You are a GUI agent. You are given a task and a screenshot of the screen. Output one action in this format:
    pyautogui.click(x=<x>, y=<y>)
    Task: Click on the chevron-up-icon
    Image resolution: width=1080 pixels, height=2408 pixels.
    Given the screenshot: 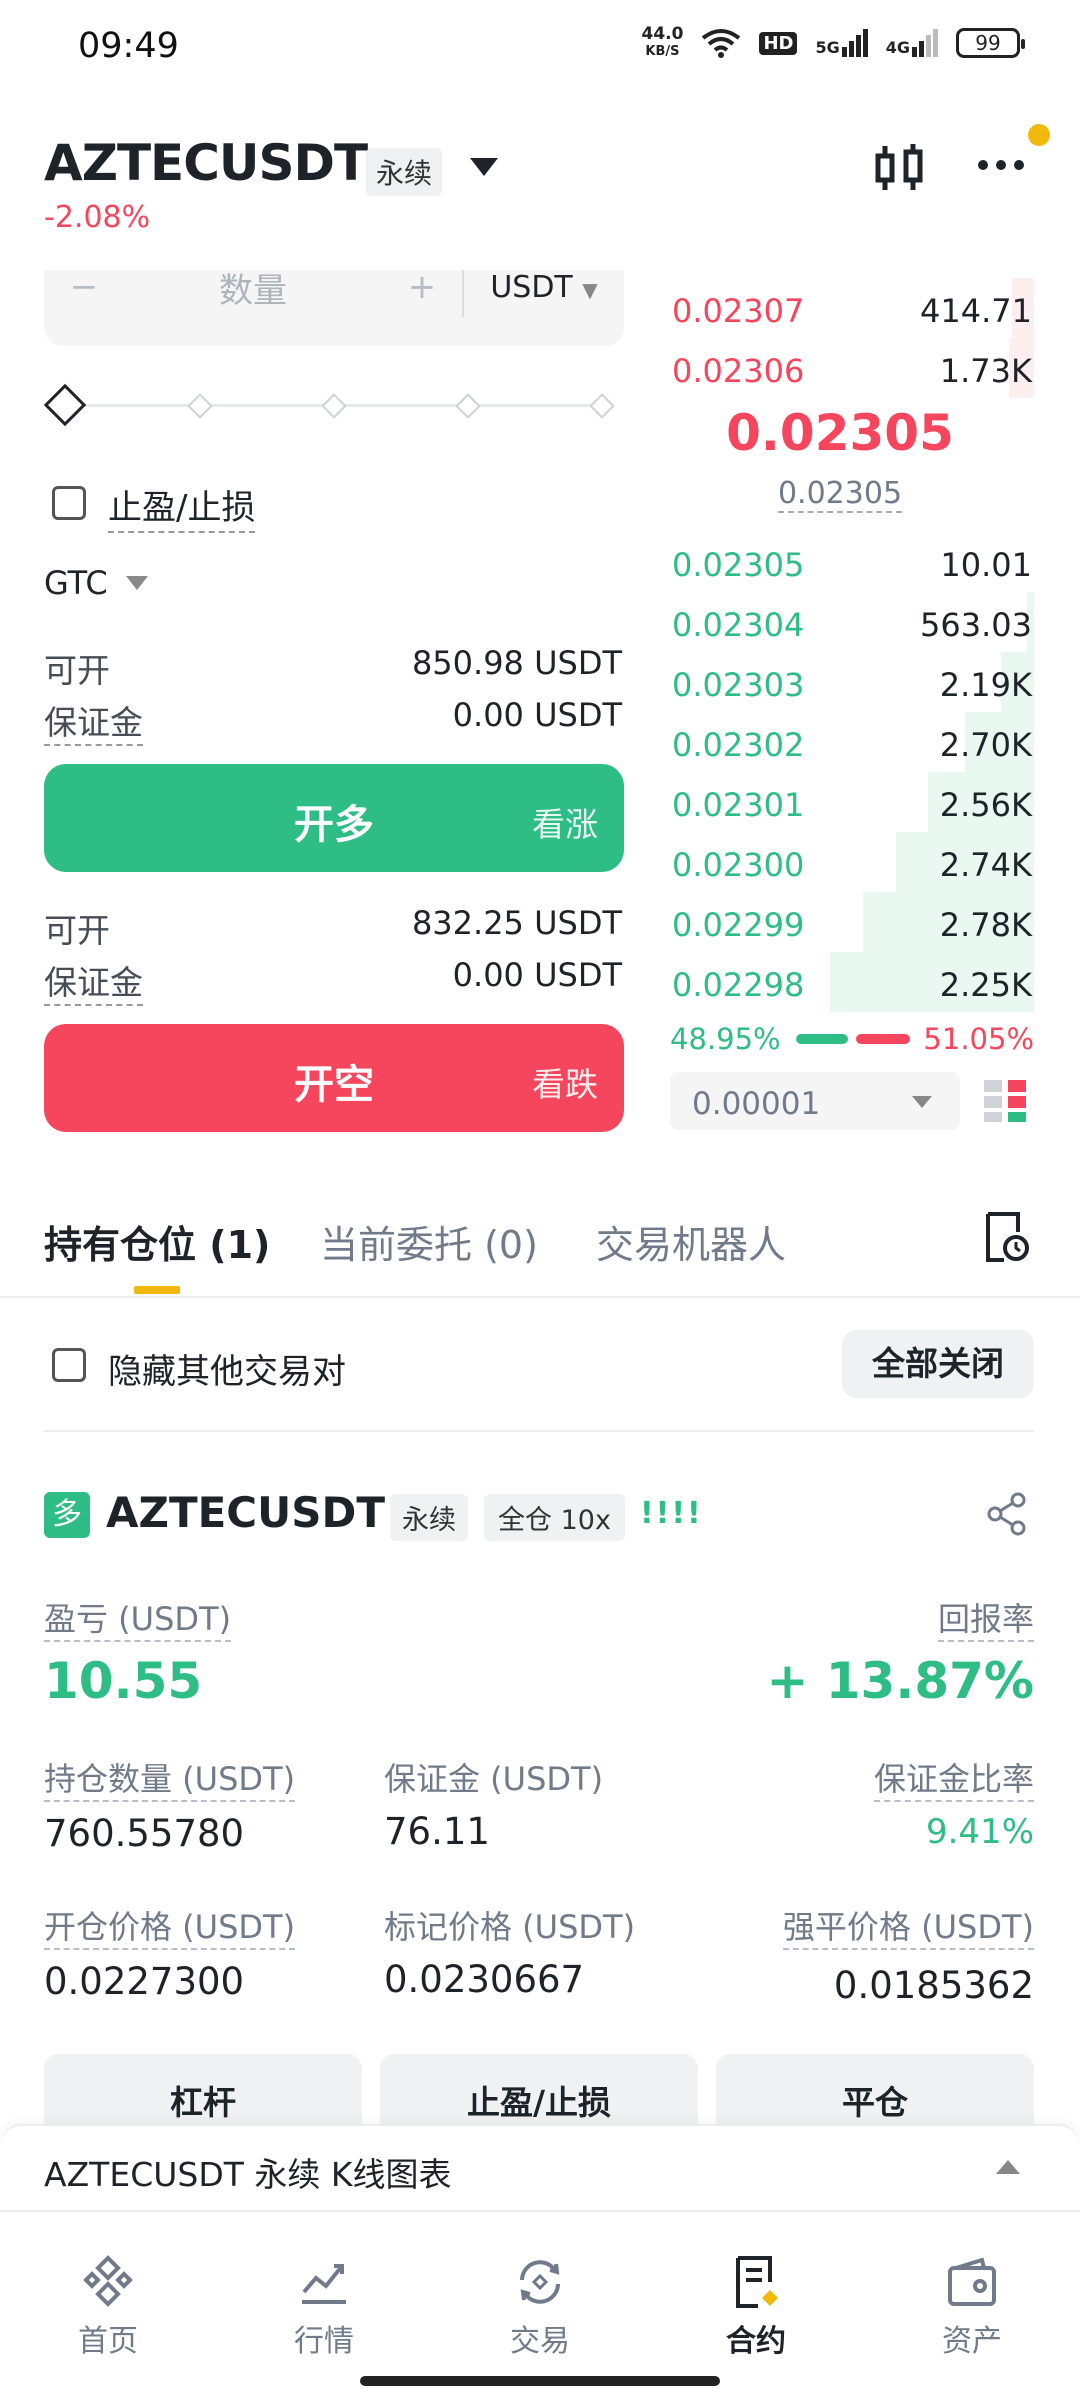 What is the action you would take?
    pyautogui.click(x=1008, y=2167)
    